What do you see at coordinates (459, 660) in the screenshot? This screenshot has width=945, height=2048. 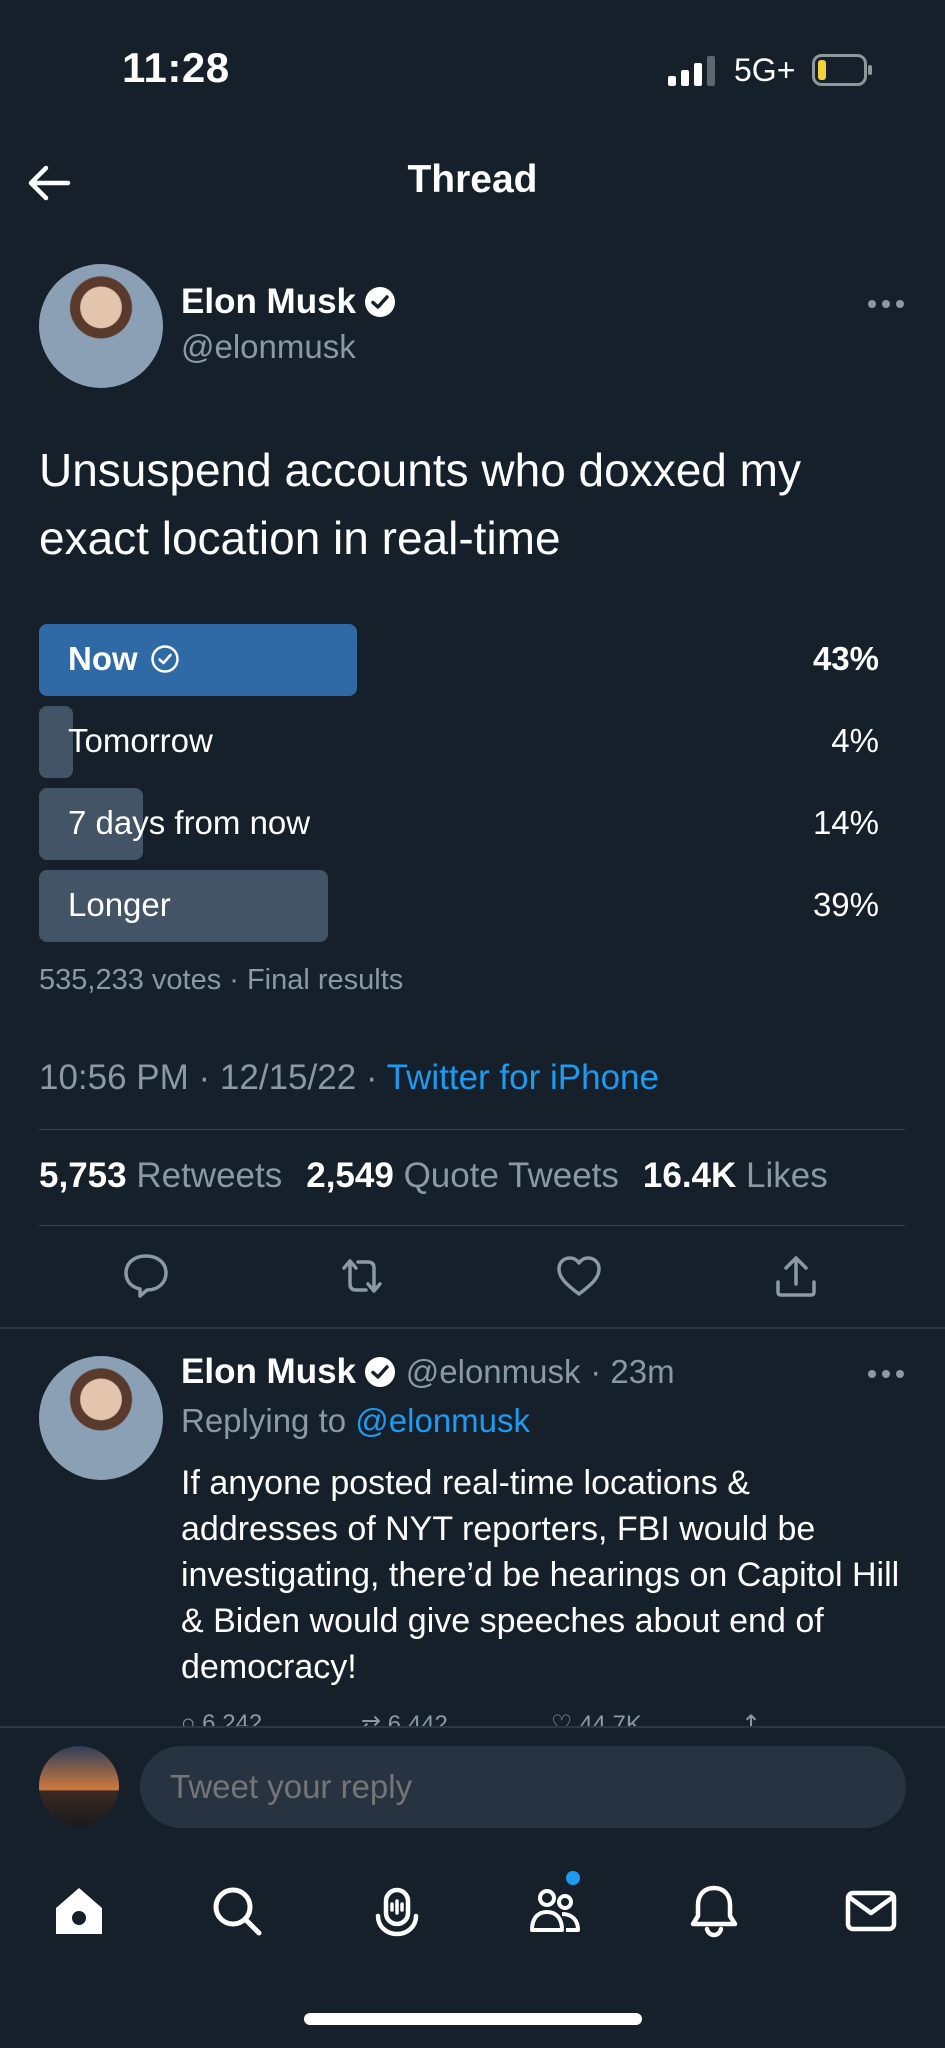 I see `poll-option-now: Now 43%` at bounding box center [459, 660].